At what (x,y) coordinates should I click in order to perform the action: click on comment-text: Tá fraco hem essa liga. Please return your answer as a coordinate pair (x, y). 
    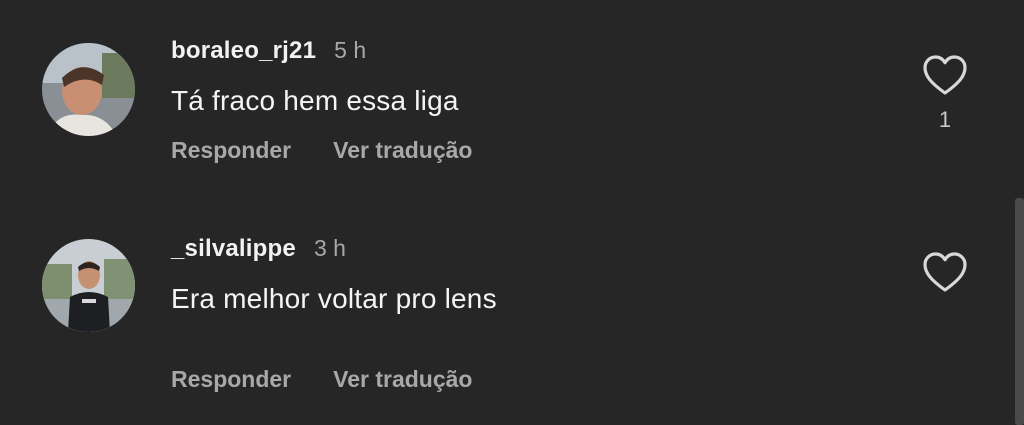
    Looking at the image, I should click on (315, 100).